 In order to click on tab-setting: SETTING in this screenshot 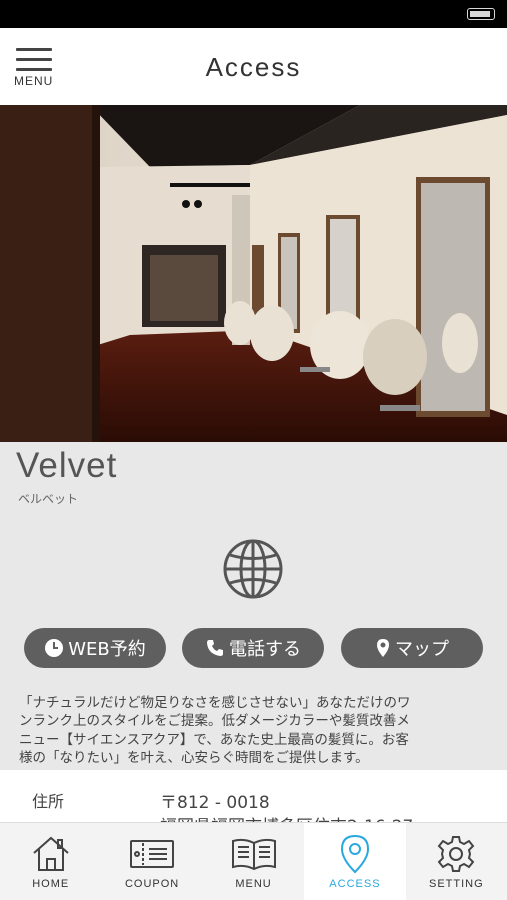, I will do `click(456, 861)`.